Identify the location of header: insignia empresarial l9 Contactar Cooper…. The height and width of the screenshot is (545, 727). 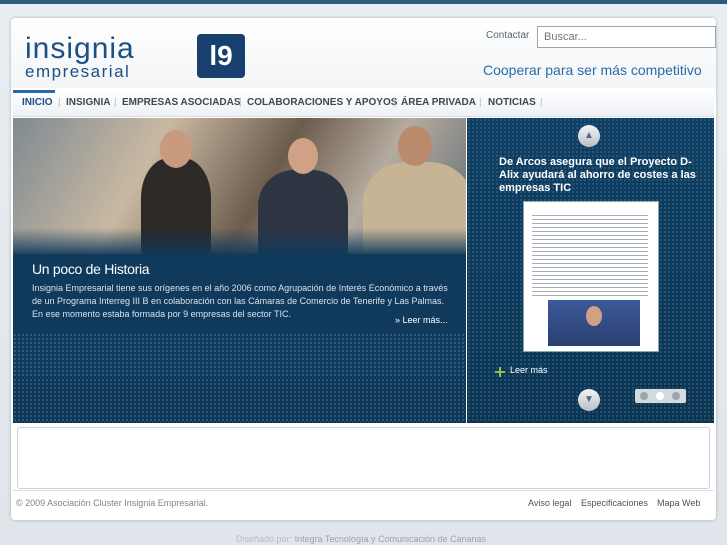
(363, 53).